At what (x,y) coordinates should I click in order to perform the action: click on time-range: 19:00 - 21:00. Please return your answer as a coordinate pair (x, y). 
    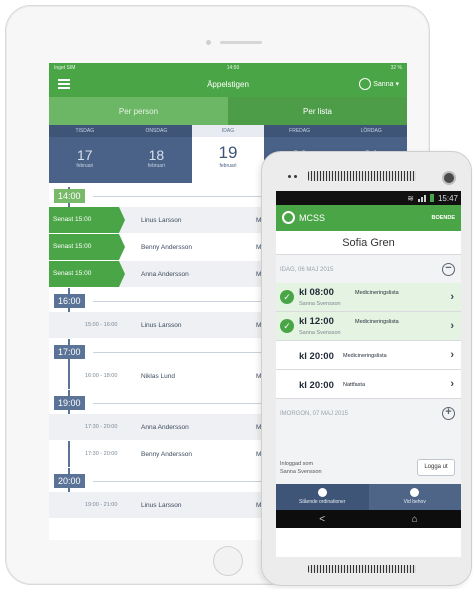
    Looking at the image, I should click on (101, 505).